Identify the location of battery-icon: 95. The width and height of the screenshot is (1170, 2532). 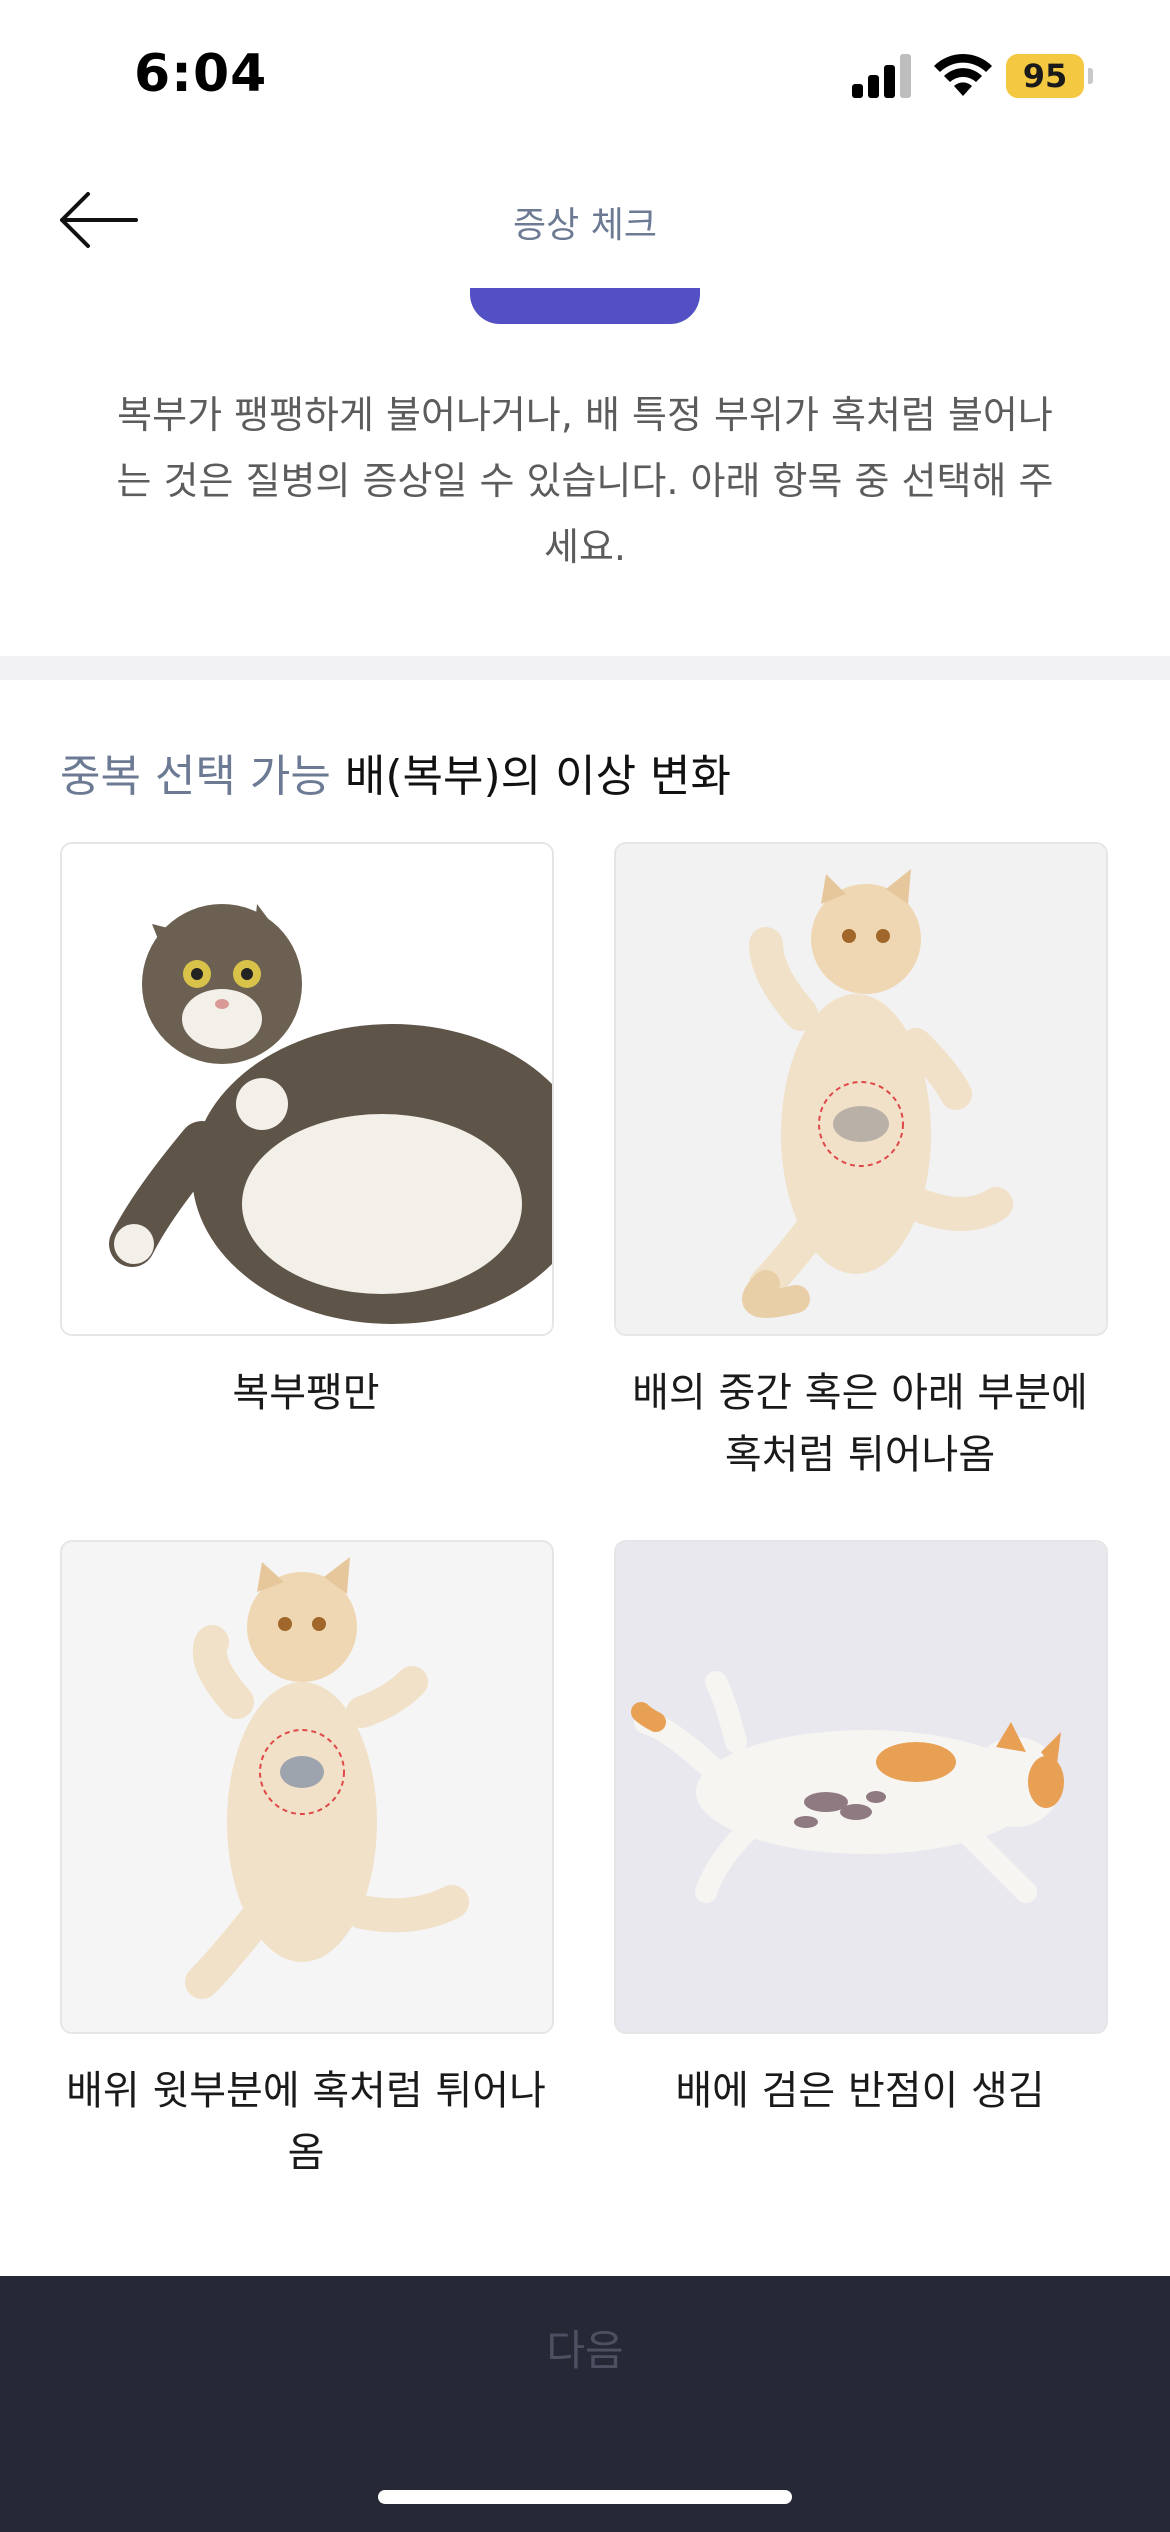
(1049, 76).